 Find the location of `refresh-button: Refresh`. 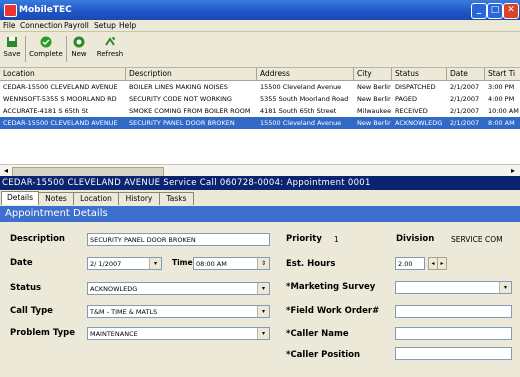

refresh-button: Refresh is located at coordinates (110, 49).